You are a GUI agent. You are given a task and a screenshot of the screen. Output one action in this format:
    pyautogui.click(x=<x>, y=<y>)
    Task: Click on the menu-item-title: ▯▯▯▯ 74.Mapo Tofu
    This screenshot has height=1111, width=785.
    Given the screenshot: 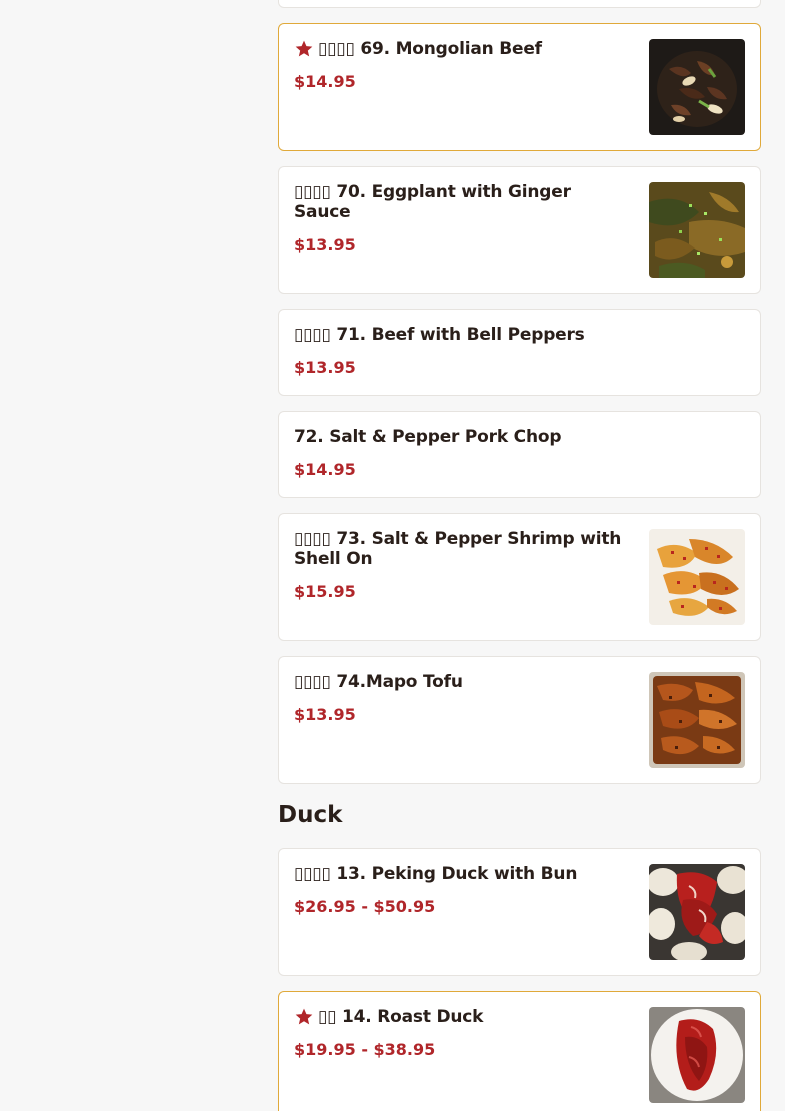 What is the action you would take?
    pyautogui.click(x=459, y=682)
    